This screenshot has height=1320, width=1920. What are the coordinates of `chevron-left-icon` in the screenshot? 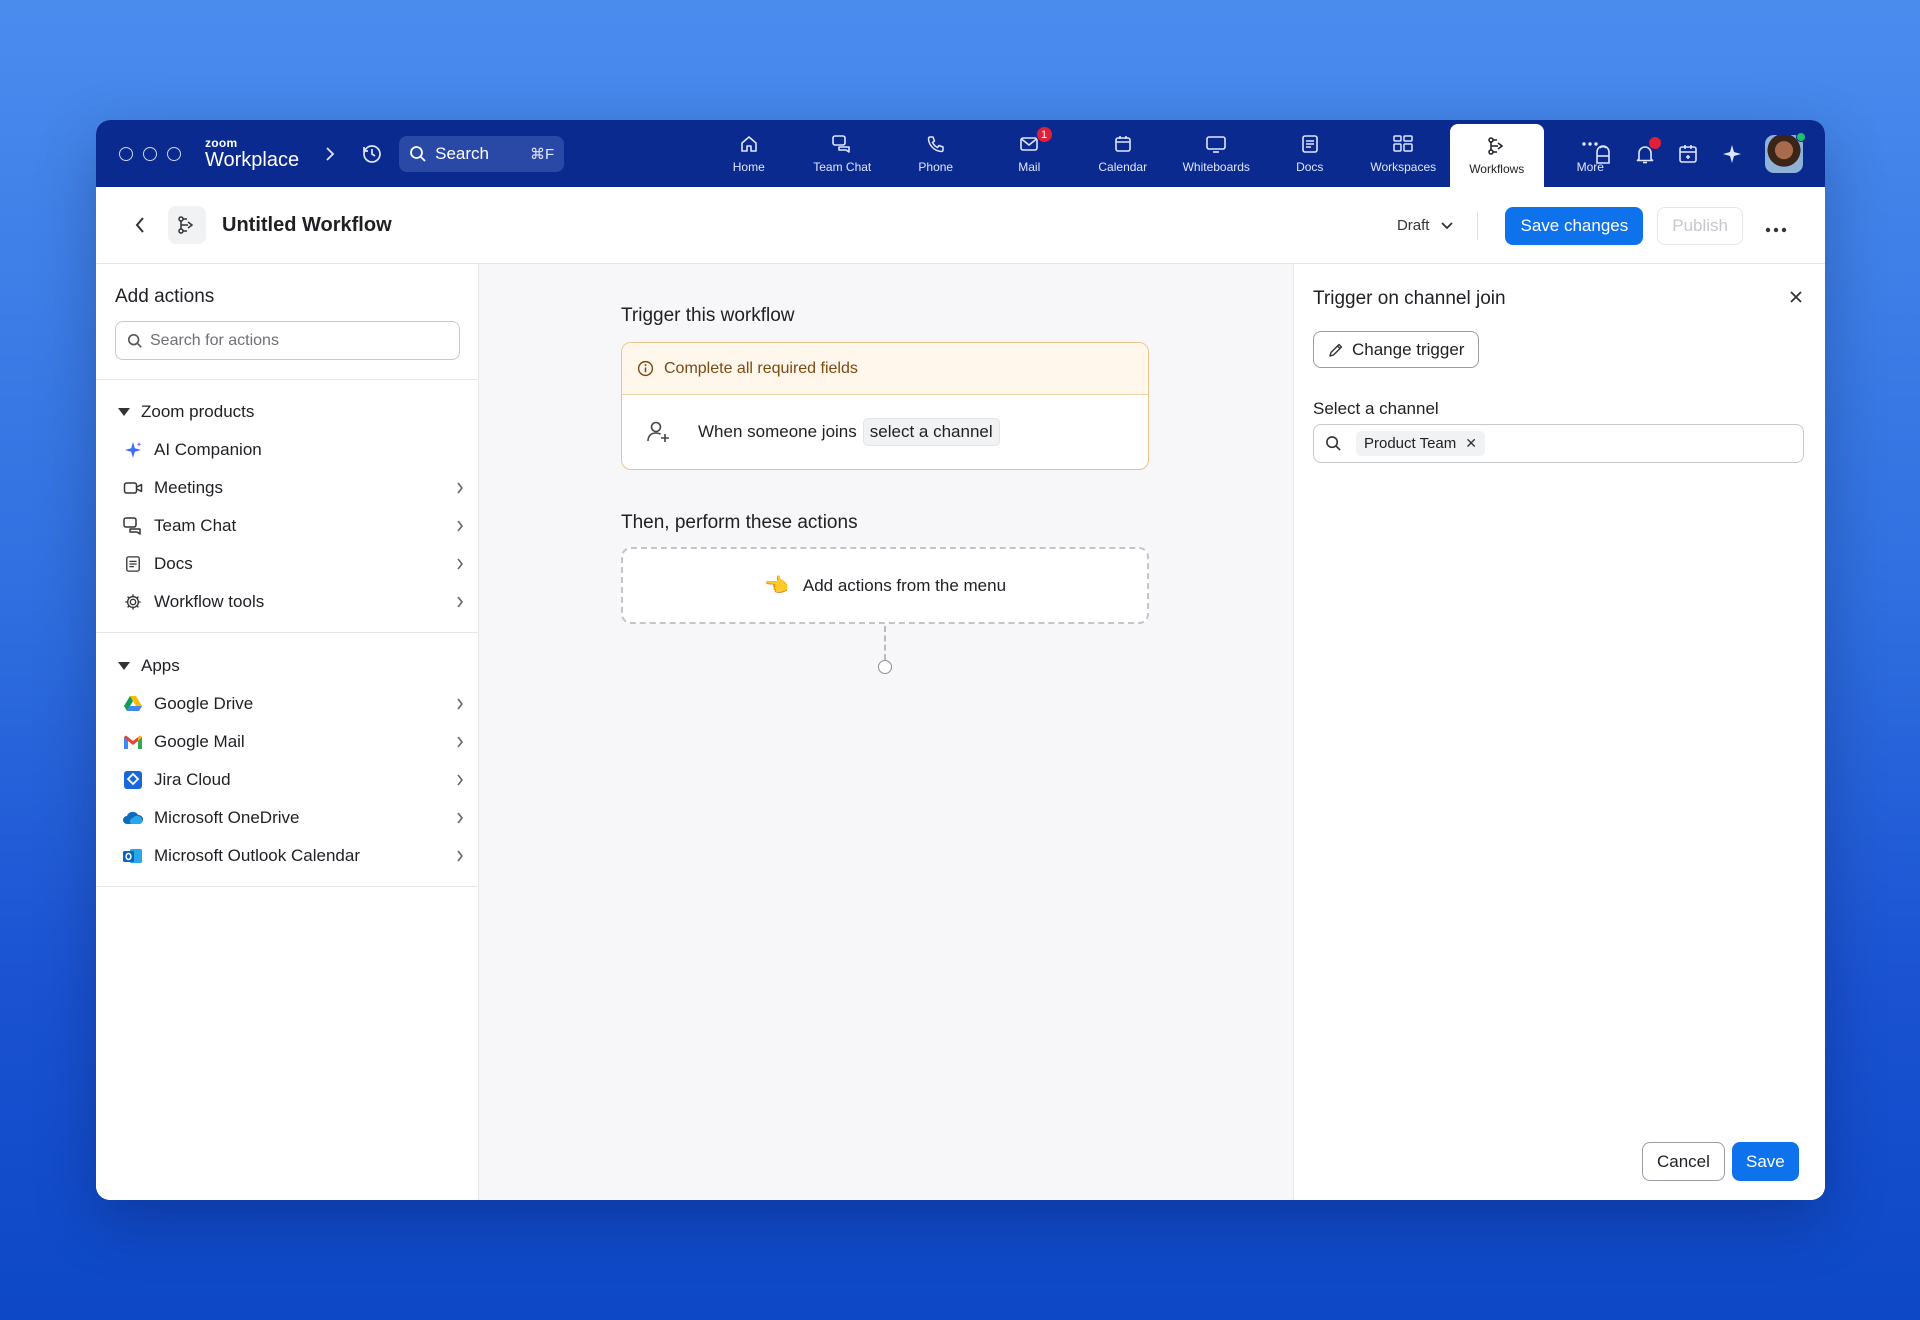 It's located at (139, 225).